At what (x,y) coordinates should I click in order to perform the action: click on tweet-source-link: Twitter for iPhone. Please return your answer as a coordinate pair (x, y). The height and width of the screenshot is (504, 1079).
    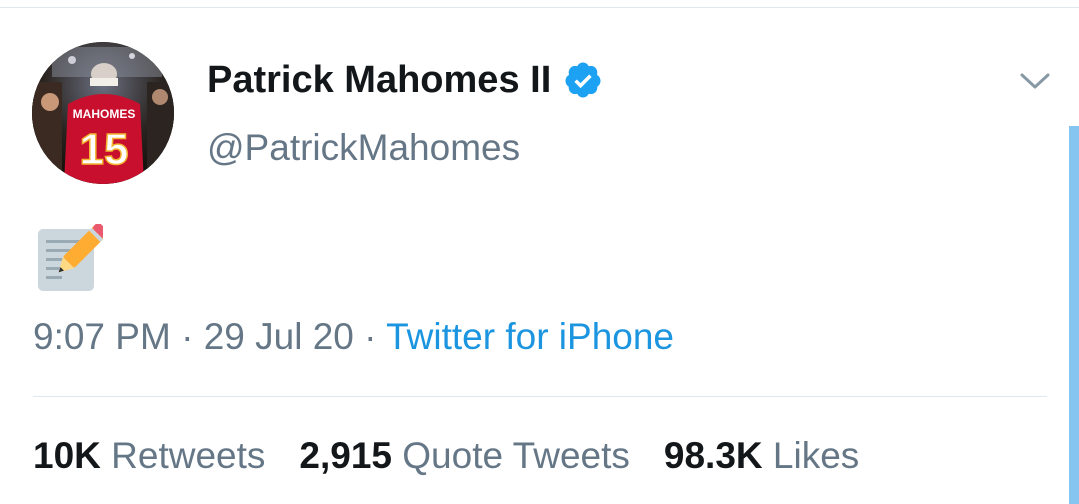
    Looking at the image, I should click on (530, 336).